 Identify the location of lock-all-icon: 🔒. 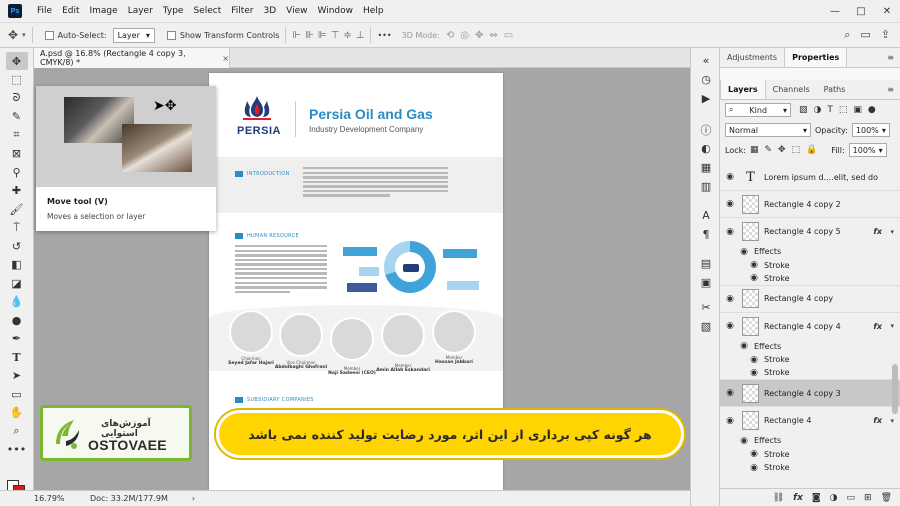
(811, 150).